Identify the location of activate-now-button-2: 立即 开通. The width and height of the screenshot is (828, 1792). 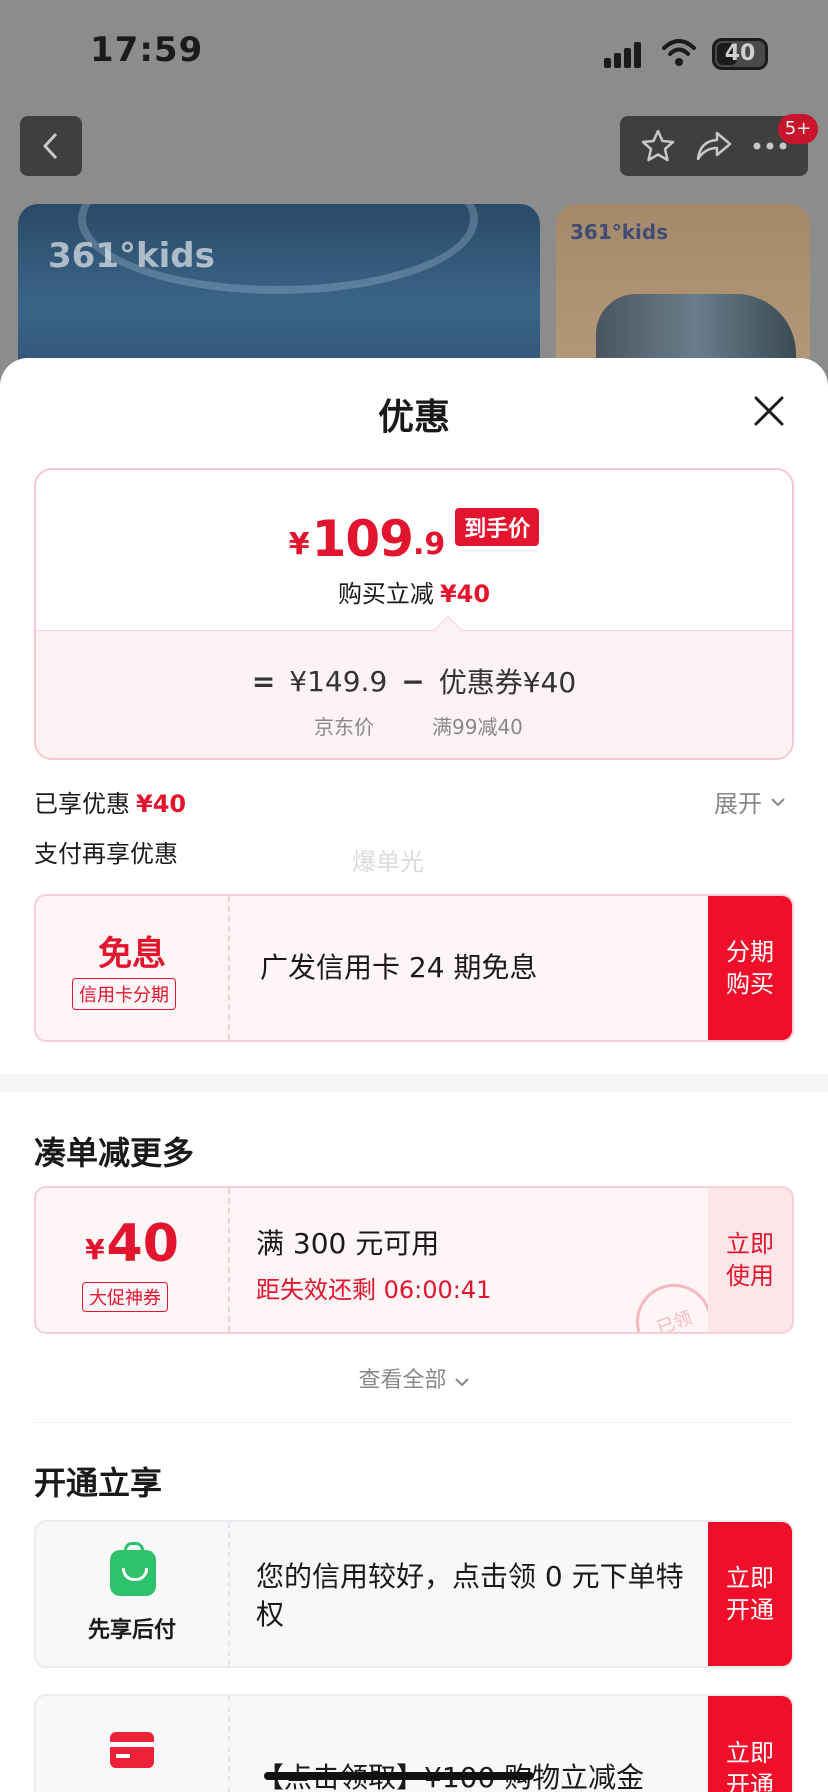
(750, 1744).